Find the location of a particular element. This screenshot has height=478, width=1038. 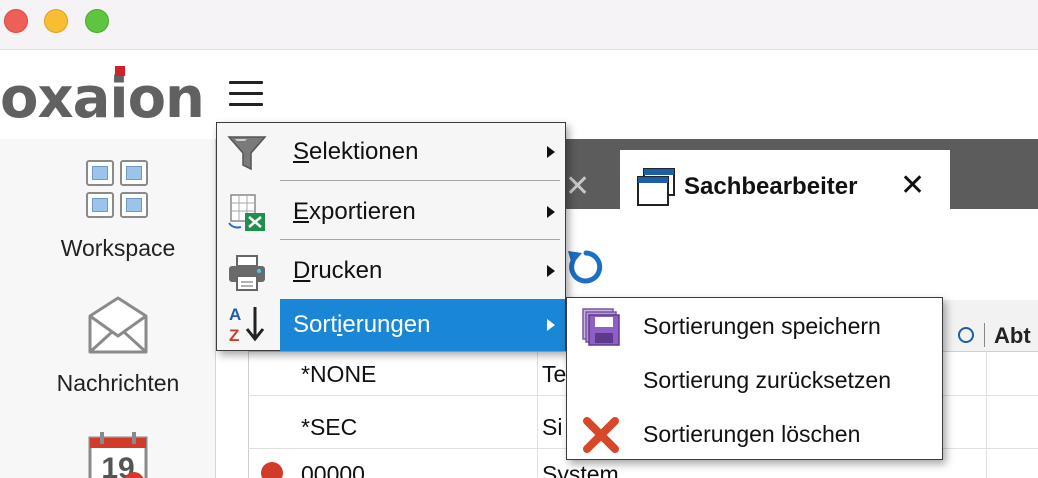

sidebar-item-nachrichten: Nachrichten is located at coordinates (118, 383).